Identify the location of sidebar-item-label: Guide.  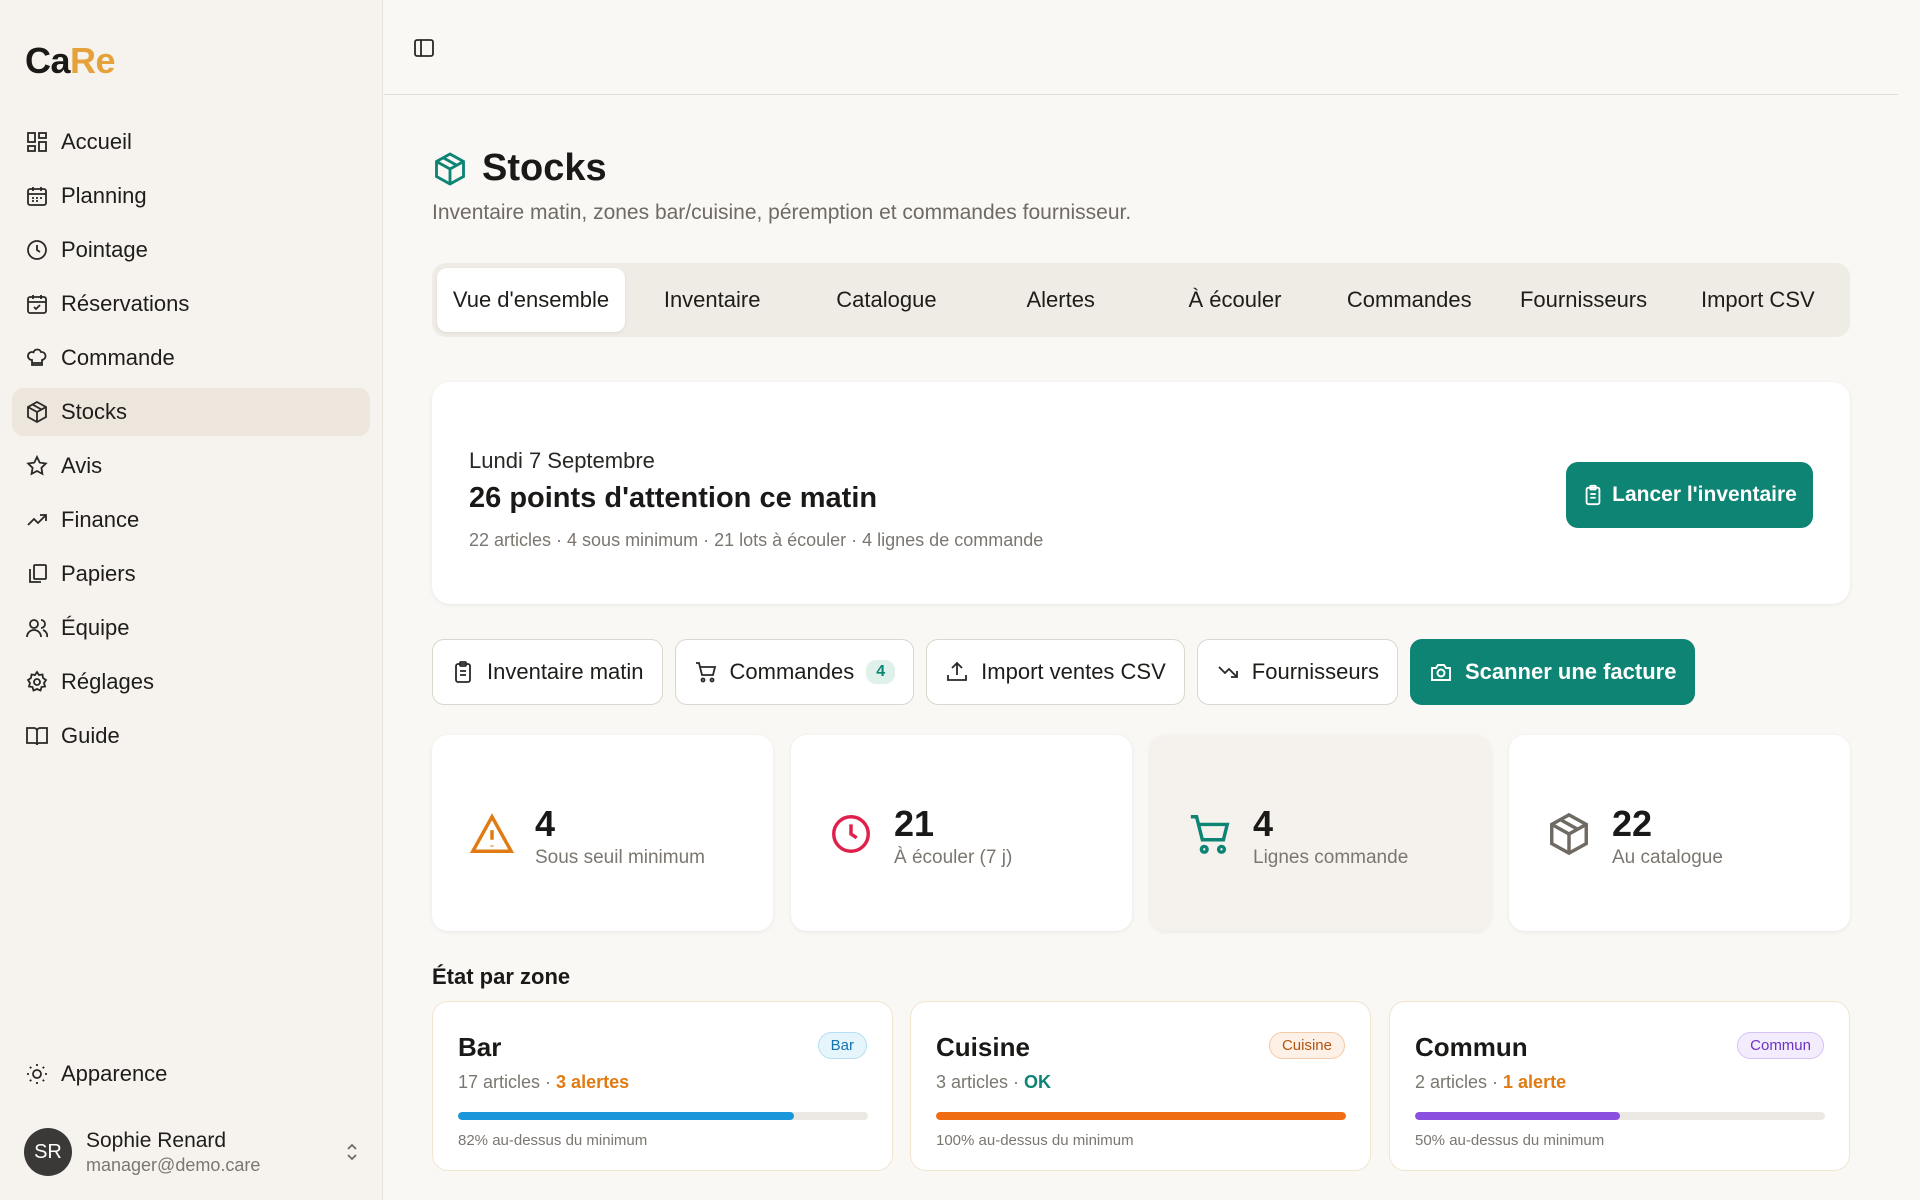
(90, 735).